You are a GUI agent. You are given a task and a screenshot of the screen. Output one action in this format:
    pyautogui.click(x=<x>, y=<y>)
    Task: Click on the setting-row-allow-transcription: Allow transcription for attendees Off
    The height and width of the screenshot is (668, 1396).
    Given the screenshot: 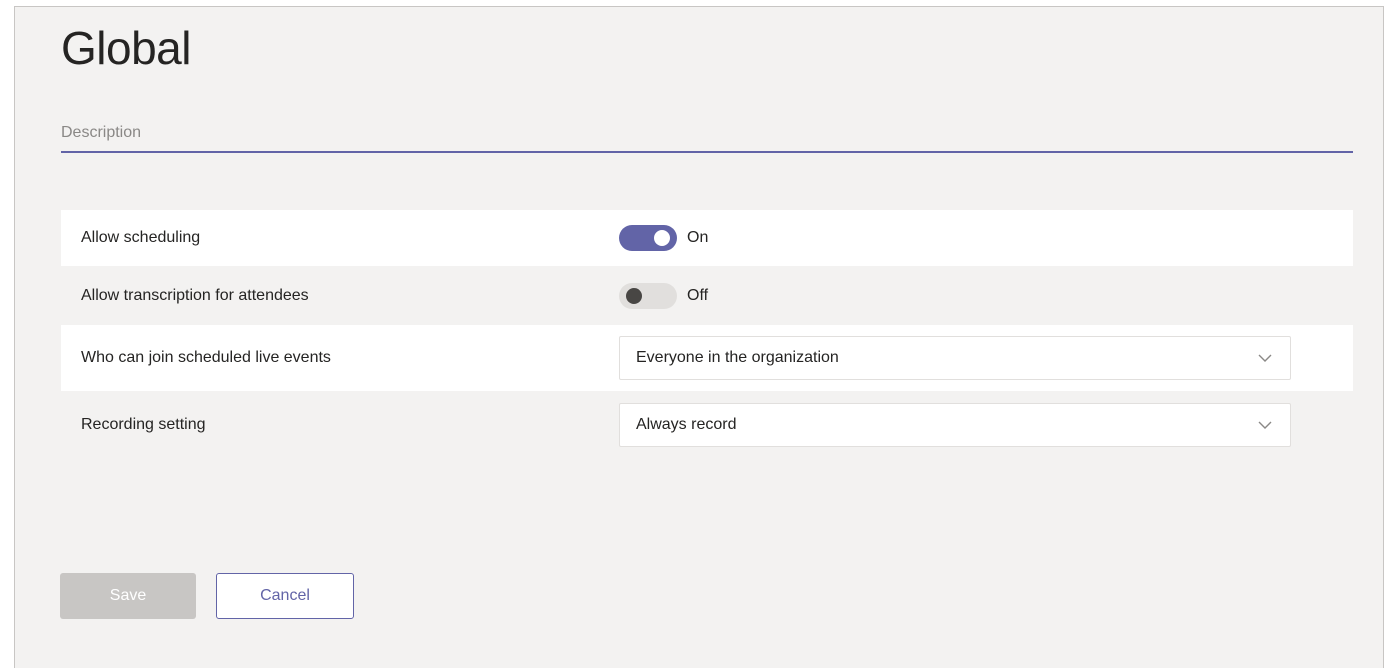 What is the action you would take?
    pyautogui.click(x=707, y=296)
    